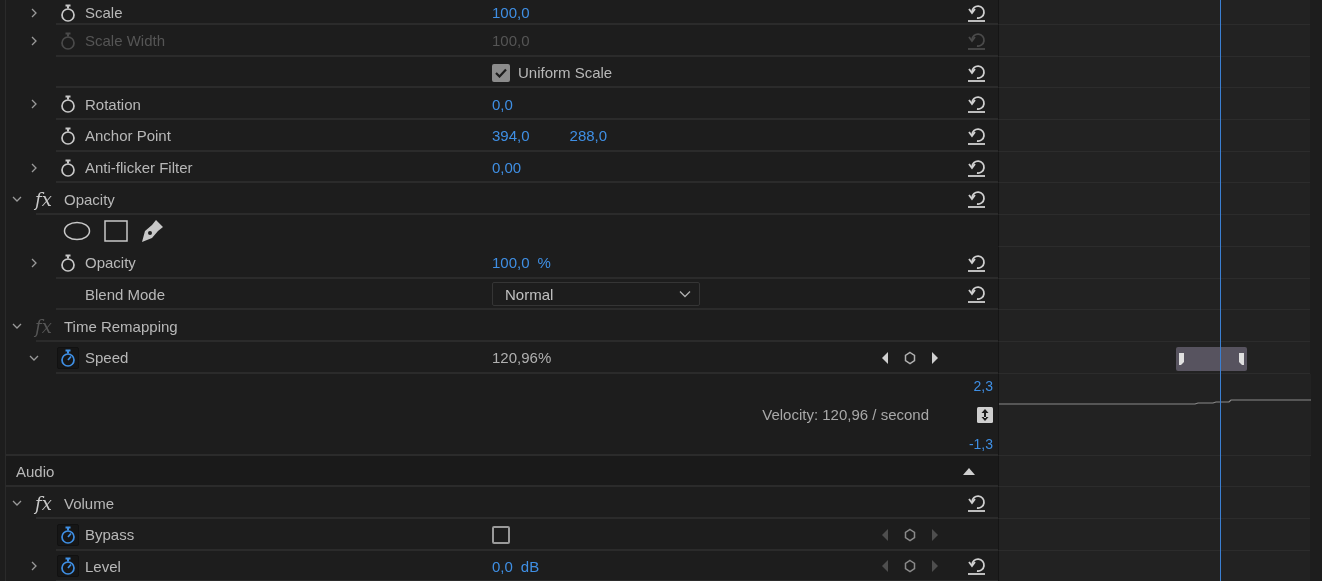  I want to click on property-value: 0,00, so click(507, 168).